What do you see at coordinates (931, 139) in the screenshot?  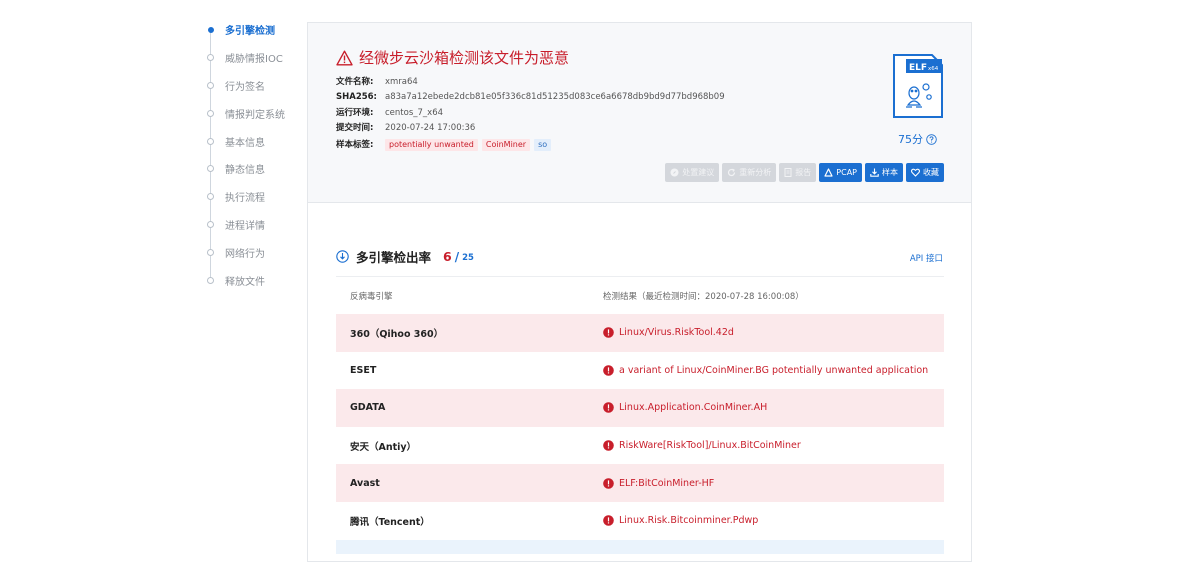 I see `help-circle-icon` at bounding box center [931, 139].